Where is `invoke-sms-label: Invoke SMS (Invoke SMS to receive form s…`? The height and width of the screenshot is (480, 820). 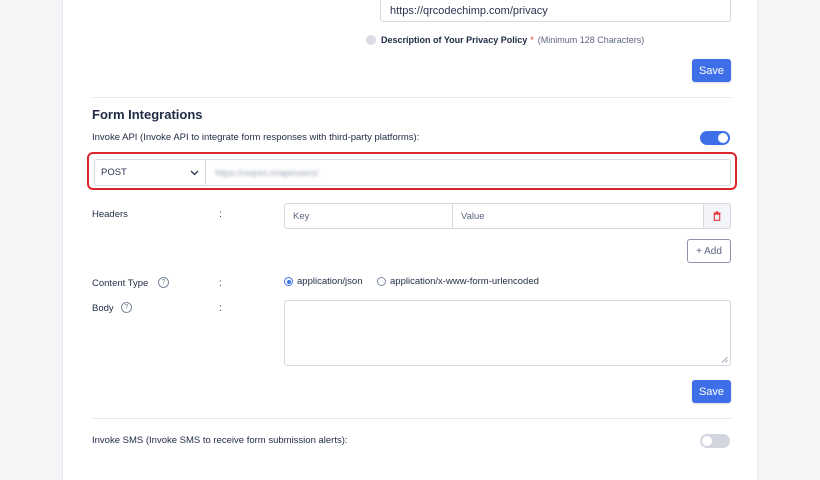
invoke-sms-label: Invoke SMS (Invoke SMS to receive form s… is located at coordinates (220, 440).